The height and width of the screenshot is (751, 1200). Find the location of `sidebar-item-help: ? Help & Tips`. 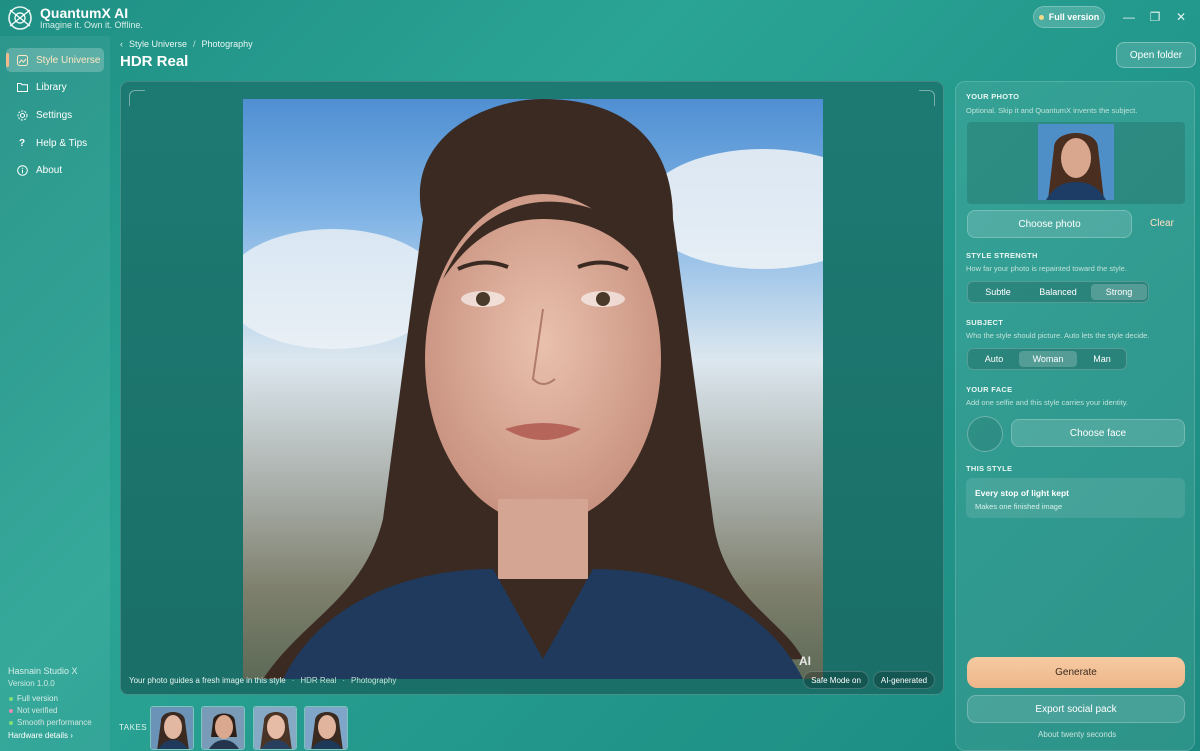

sidebar-item-help: ? Help & Tips is located at coordinates (55, 143).